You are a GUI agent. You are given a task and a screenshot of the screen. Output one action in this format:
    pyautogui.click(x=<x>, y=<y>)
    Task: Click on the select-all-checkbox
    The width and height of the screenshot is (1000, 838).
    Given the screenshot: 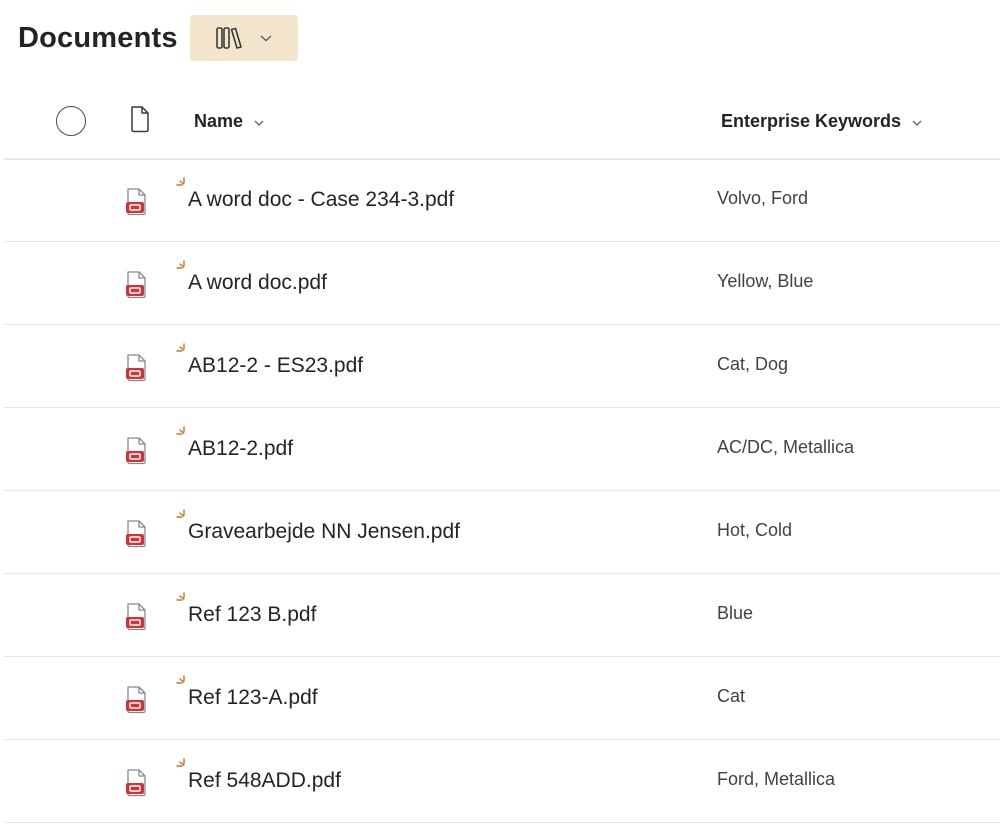 What is the action you would take?
    pyautogui.click(x=71, y=121)
    